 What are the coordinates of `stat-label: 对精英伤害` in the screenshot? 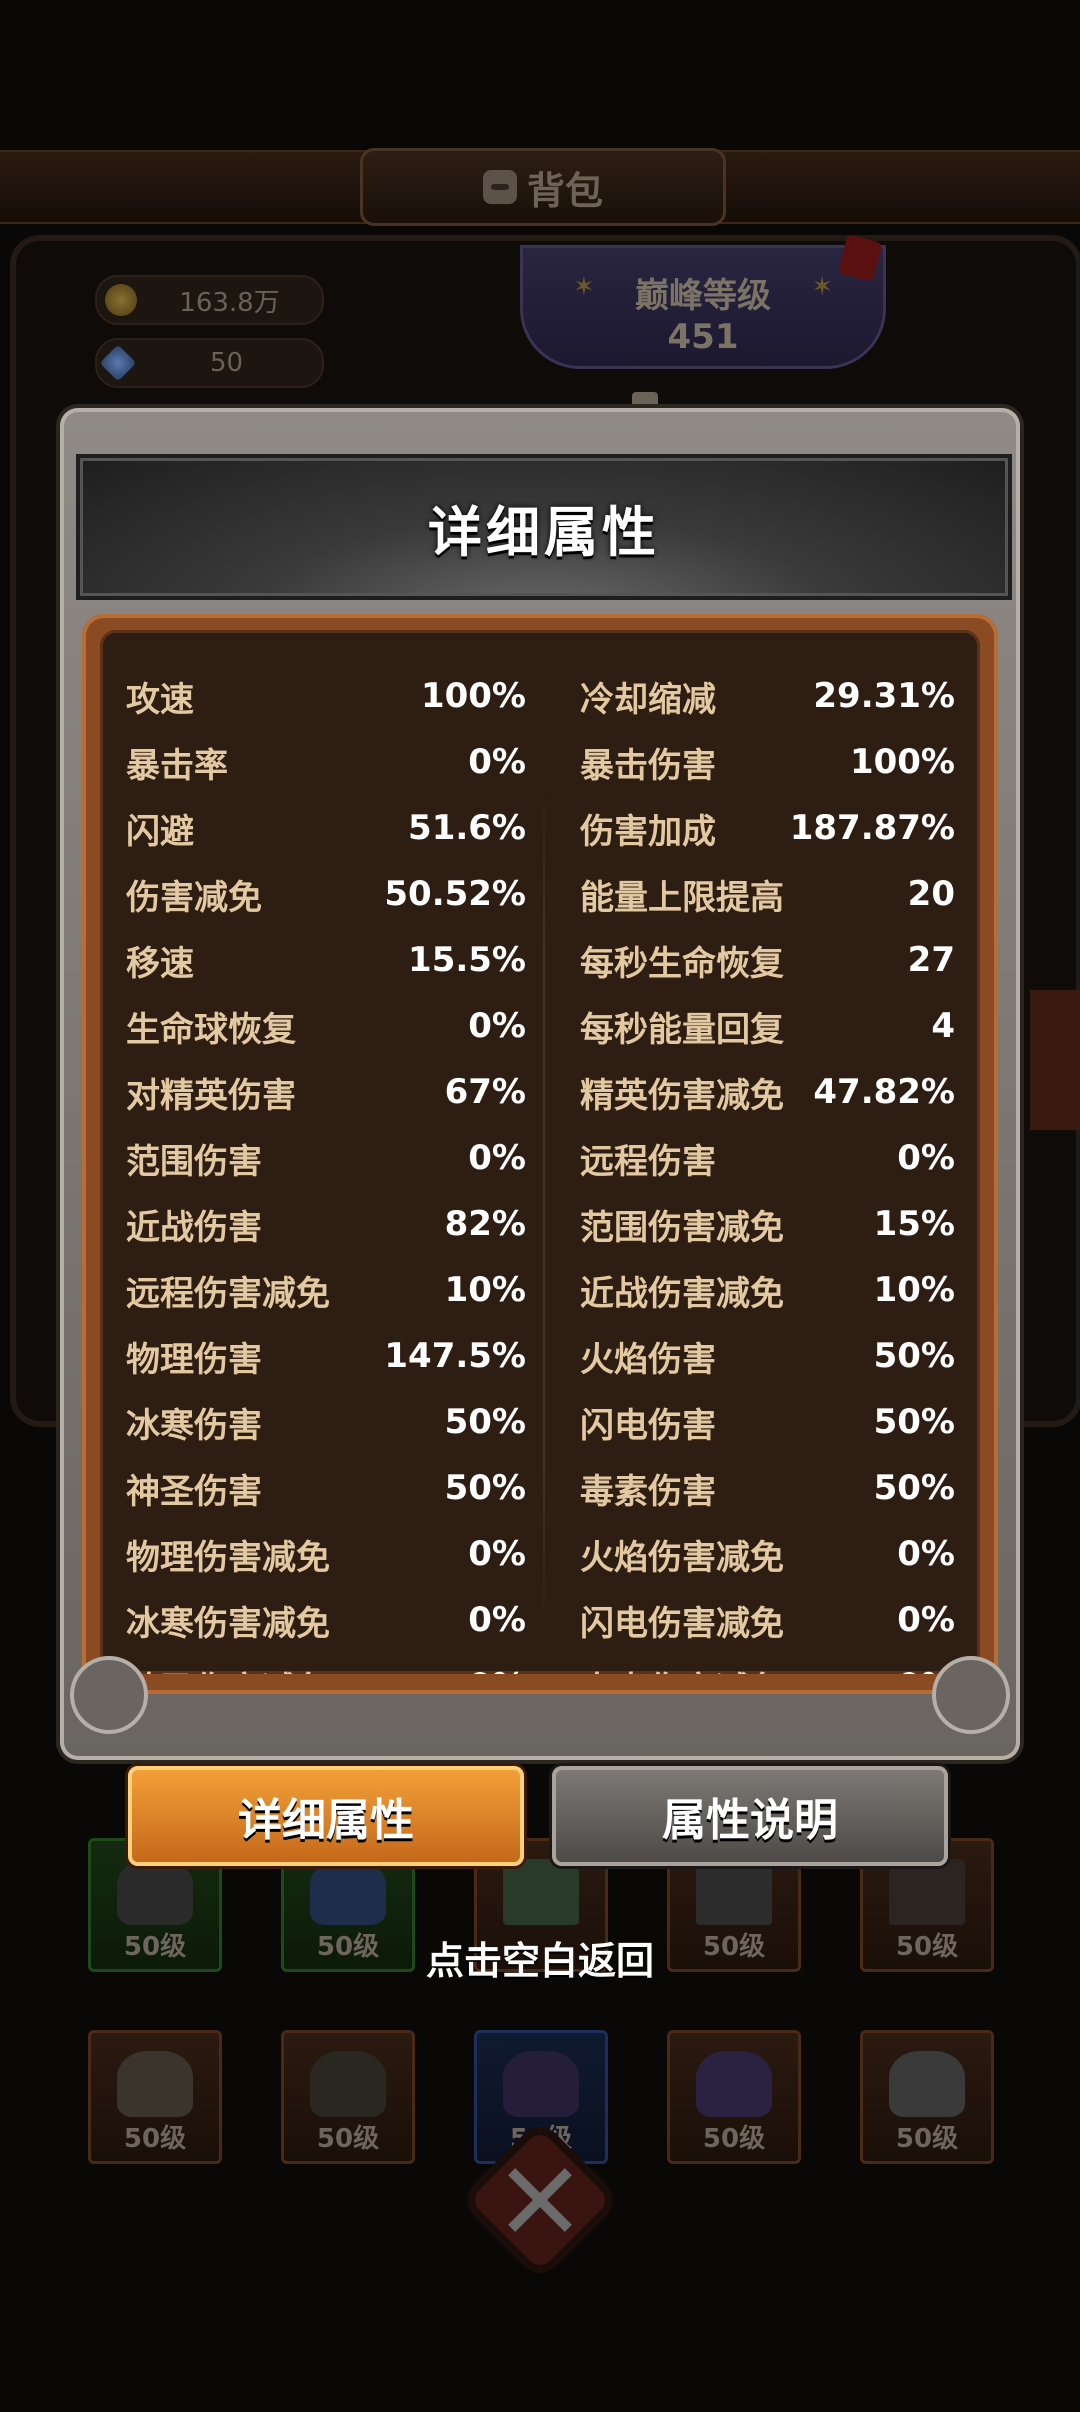 It's located at (211, 1095).